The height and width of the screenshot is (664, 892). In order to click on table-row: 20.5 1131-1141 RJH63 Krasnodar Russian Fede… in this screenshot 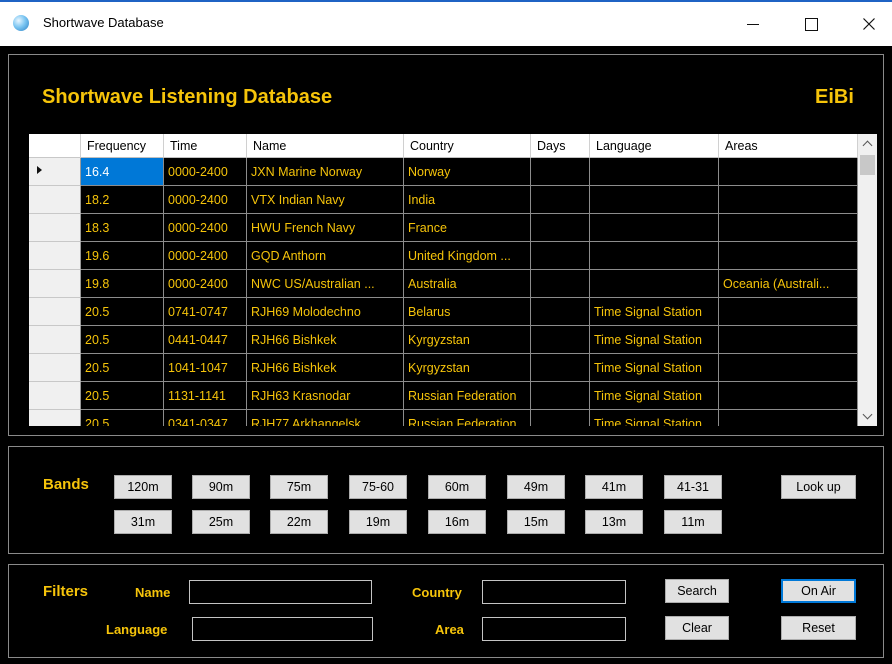, I will do `click(469, 396)`.